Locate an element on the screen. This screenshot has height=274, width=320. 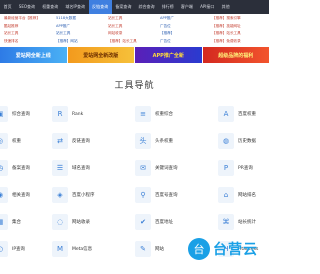
watermark-logo-icon: 台 is located at coordinates (199, 249).